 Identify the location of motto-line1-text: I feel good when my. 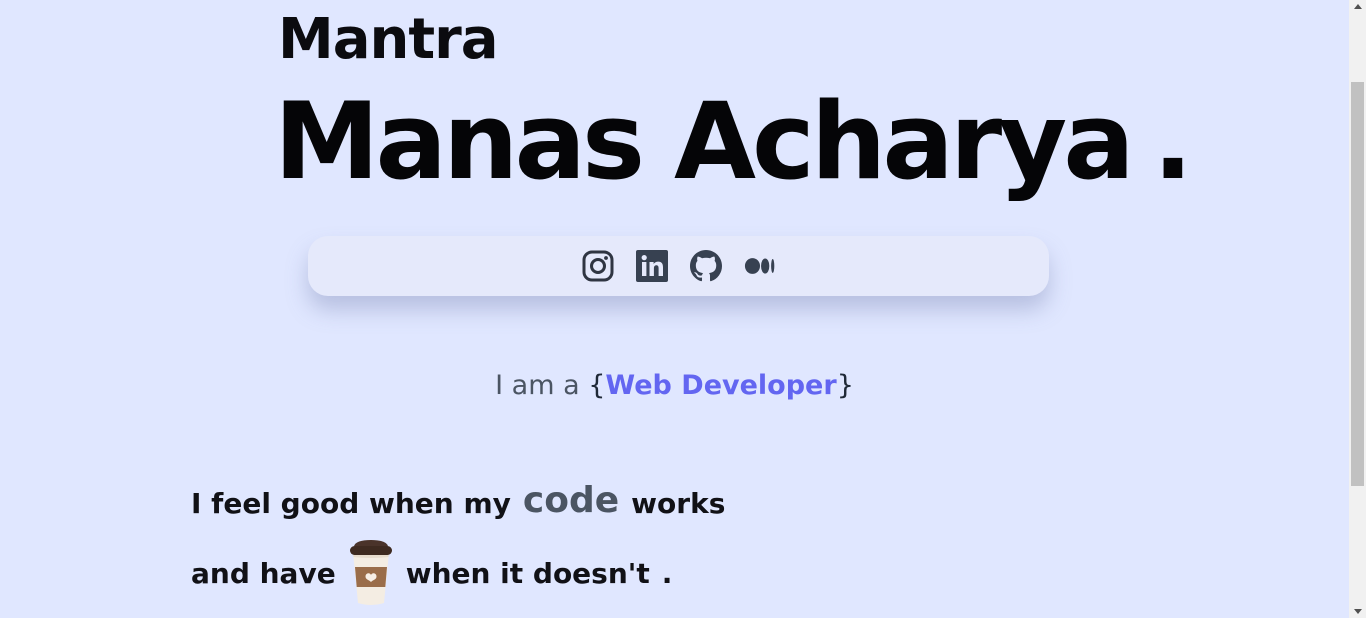
(351, 503).